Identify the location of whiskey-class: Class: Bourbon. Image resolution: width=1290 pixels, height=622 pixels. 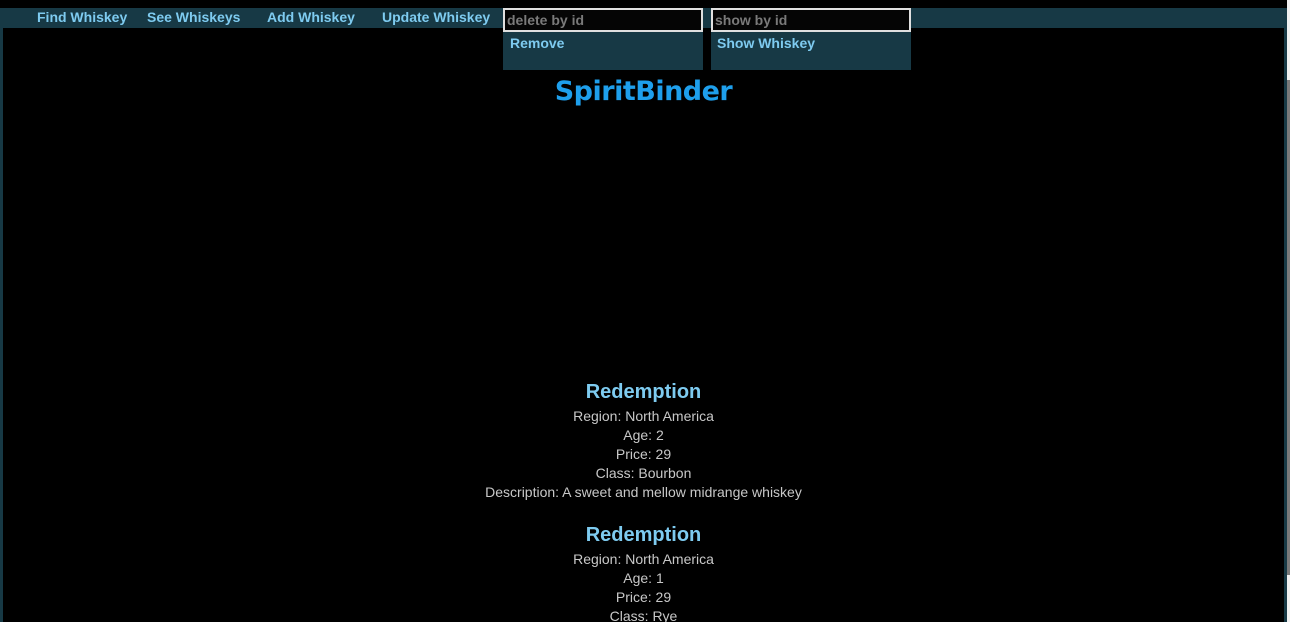
(643, 473).